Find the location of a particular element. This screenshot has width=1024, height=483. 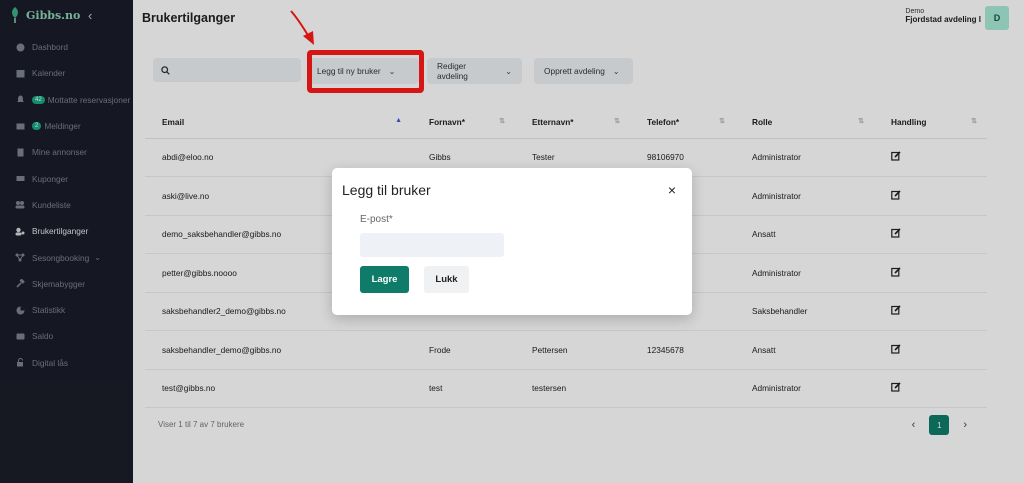

email-field is located at coordinates (432, 245).